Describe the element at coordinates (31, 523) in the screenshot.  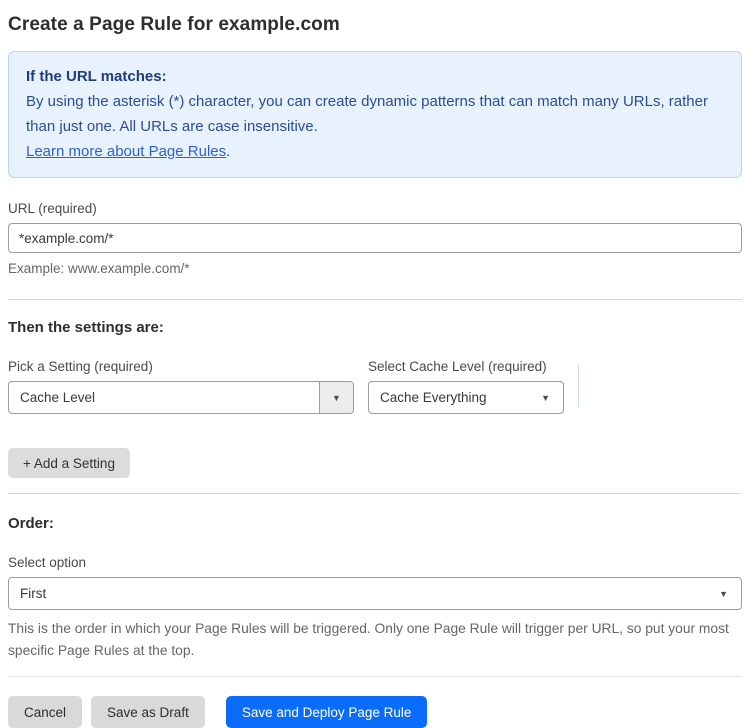
I see `order-heading: Order:` at that location.